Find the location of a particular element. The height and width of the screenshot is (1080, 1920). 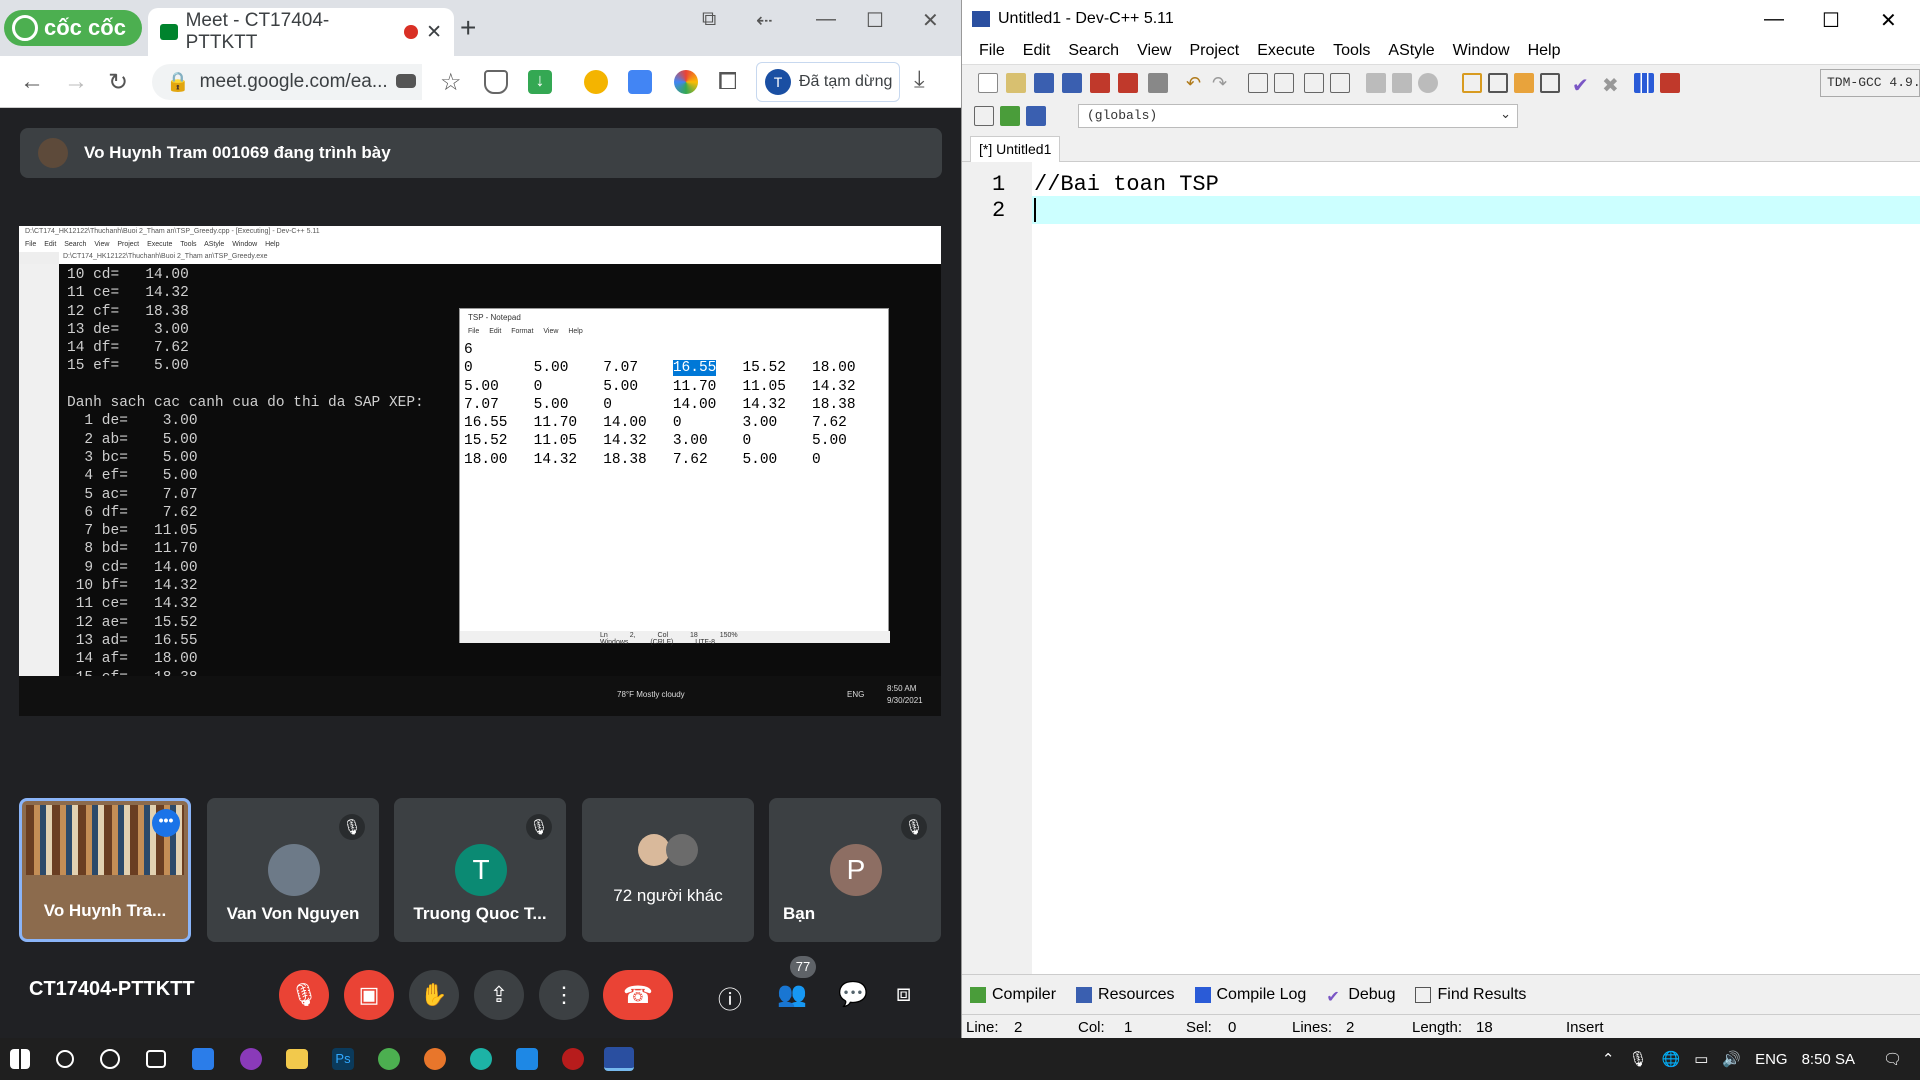

replace-icon is located at coordinates (1284, 83).